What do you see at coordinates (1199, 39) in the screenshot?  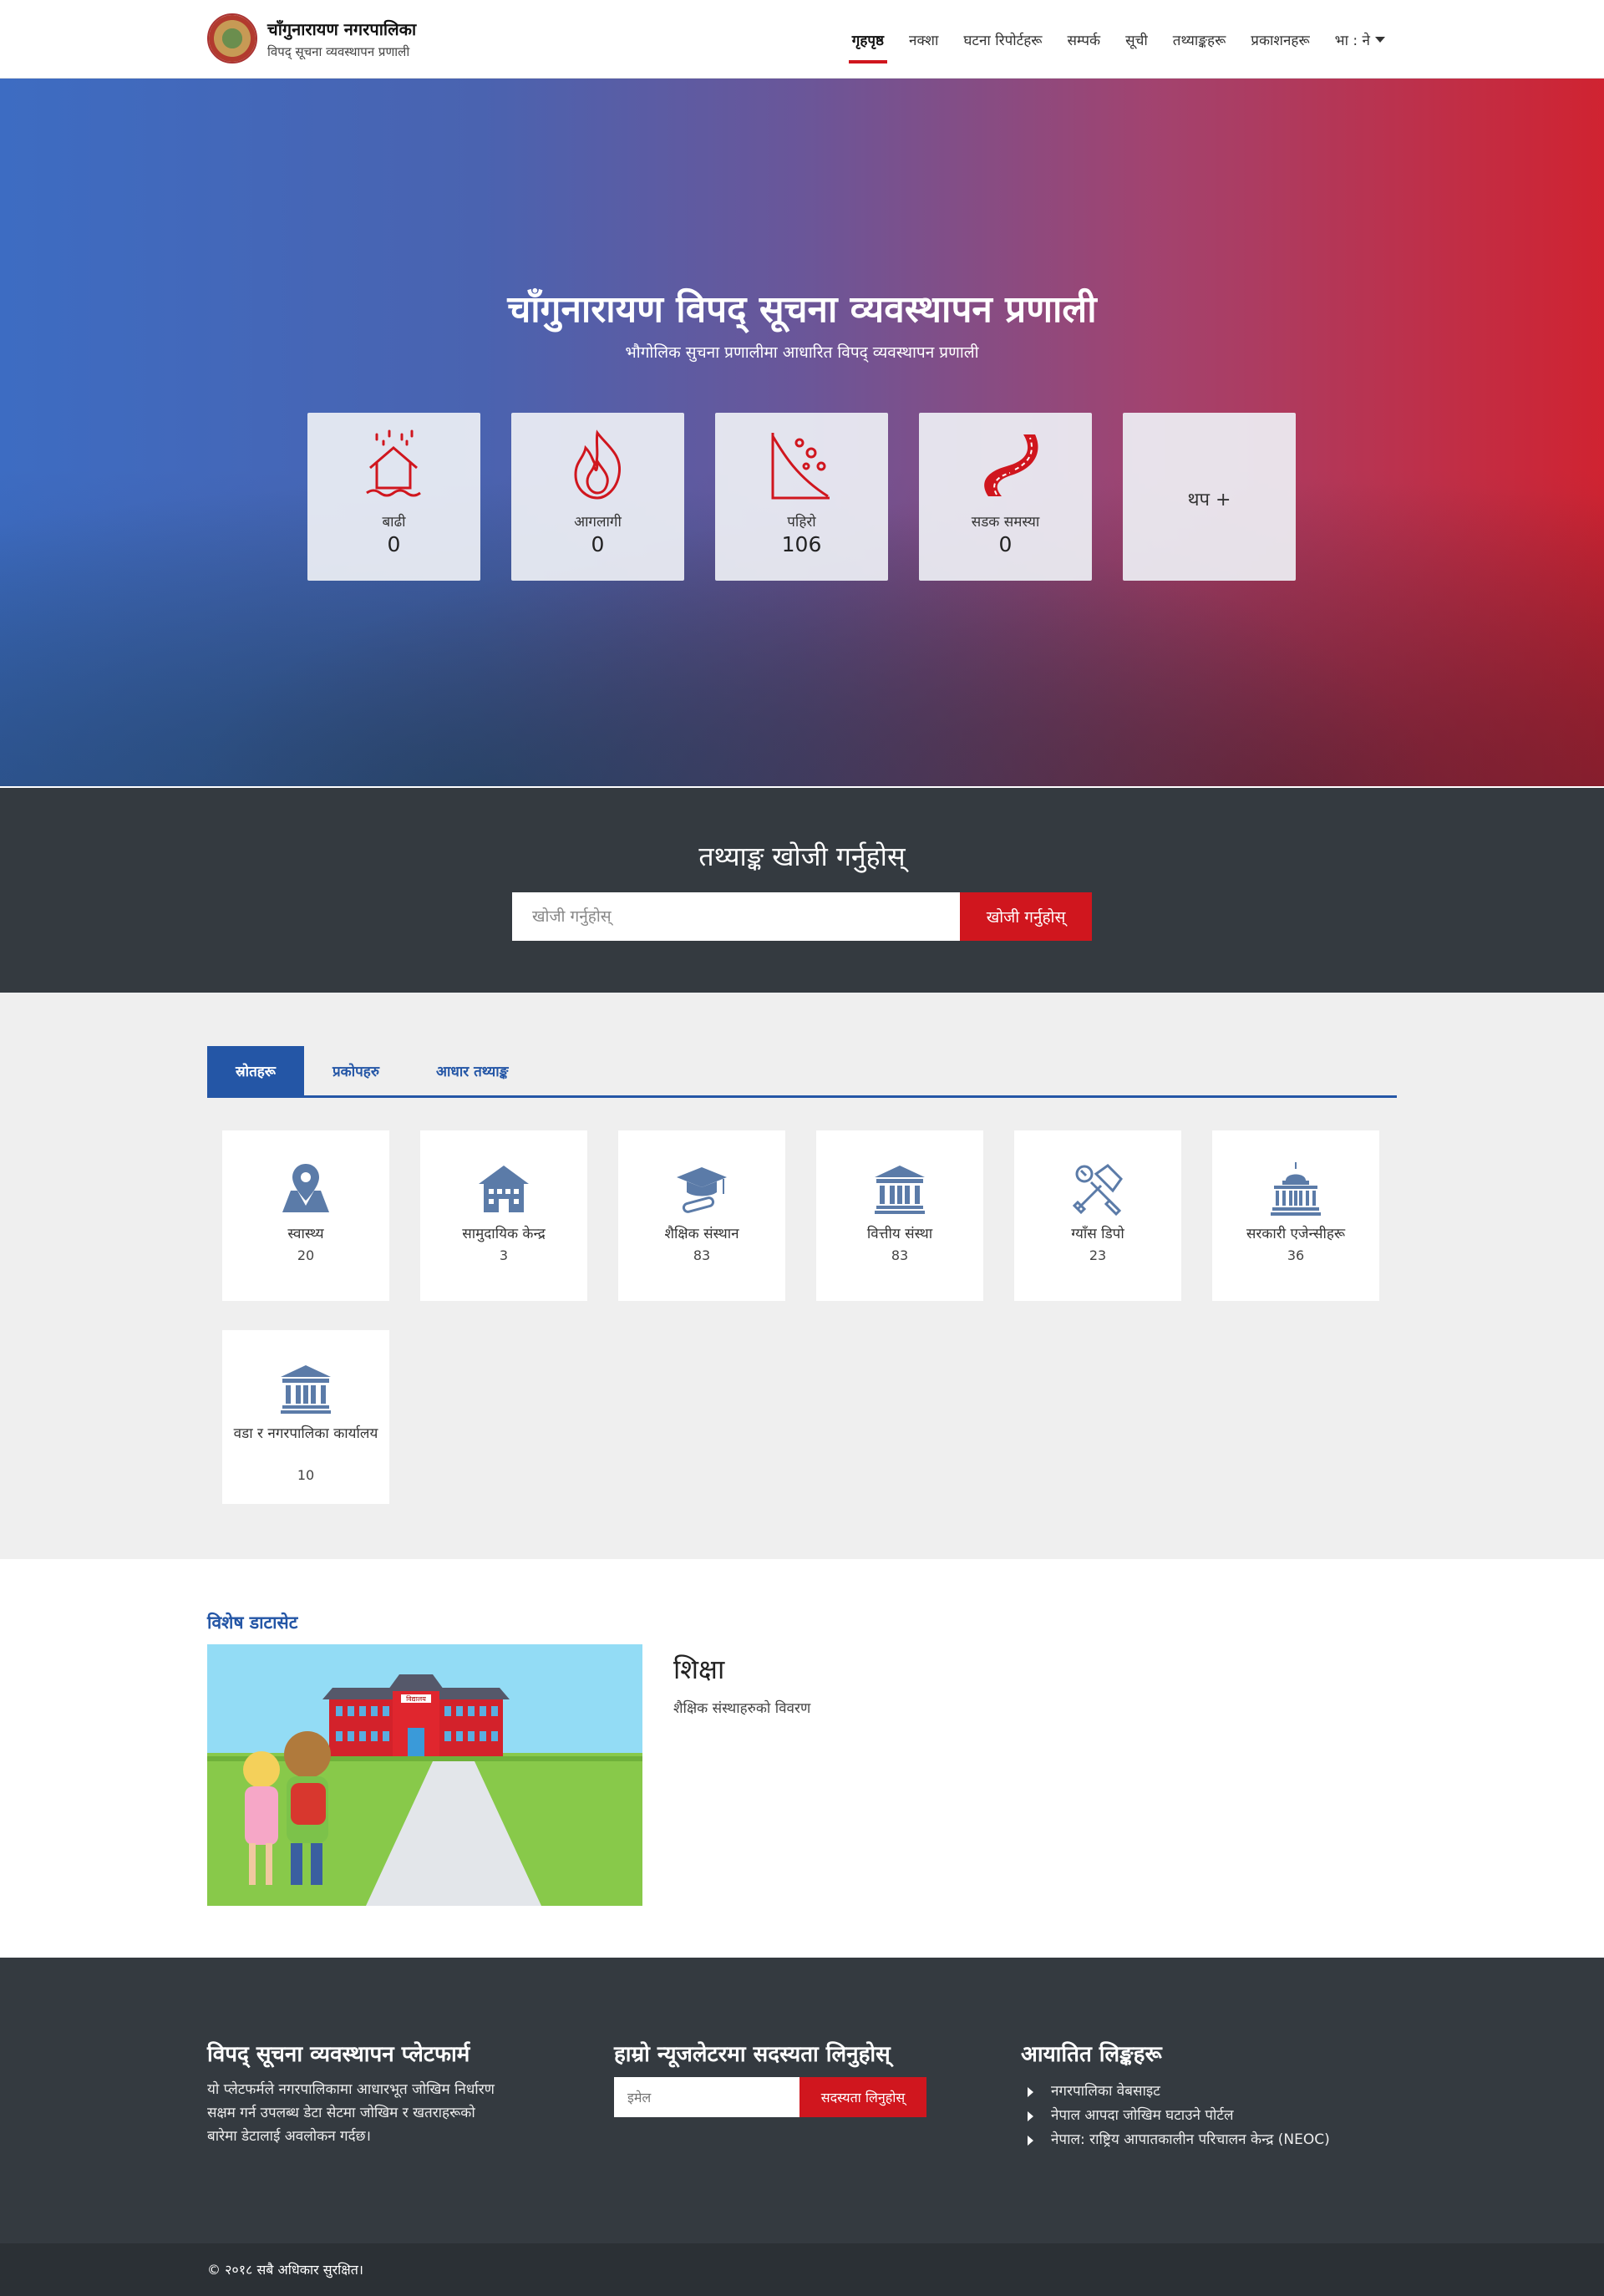 I see `nav-statistics: तथ्याङ्कहरू` at bounding box center [1199, 39].